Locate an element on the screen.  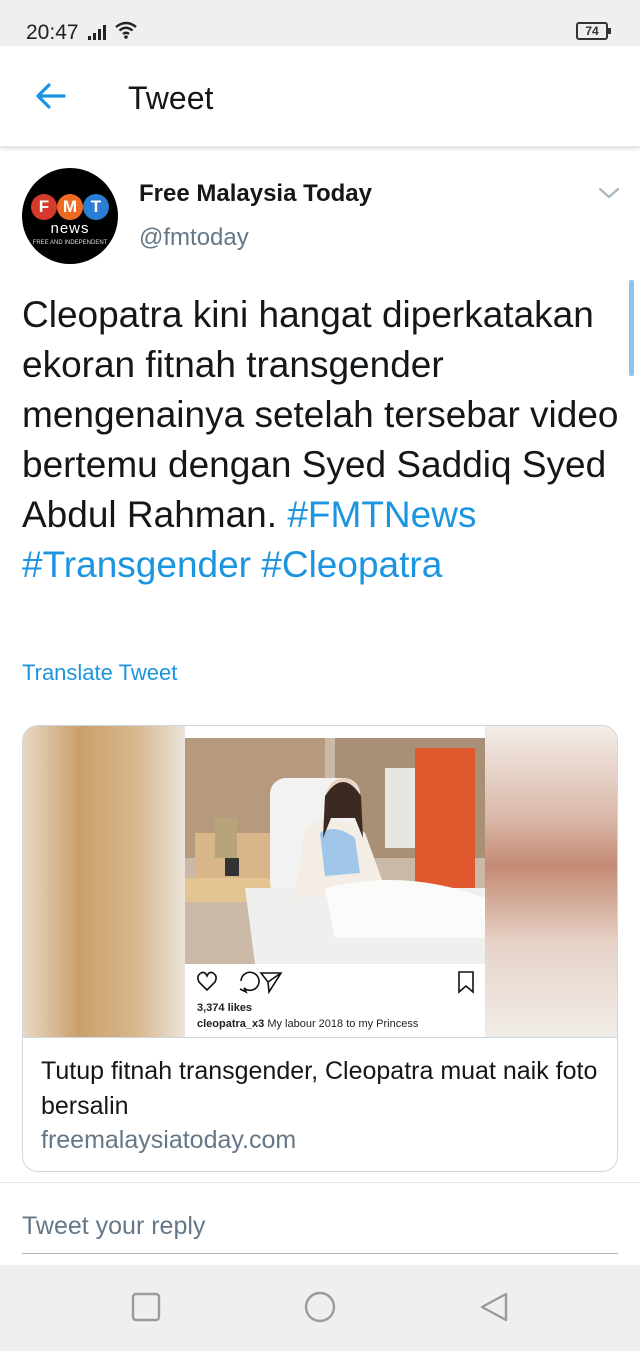
back-arrow-icon is located at coordinates (50, 96).